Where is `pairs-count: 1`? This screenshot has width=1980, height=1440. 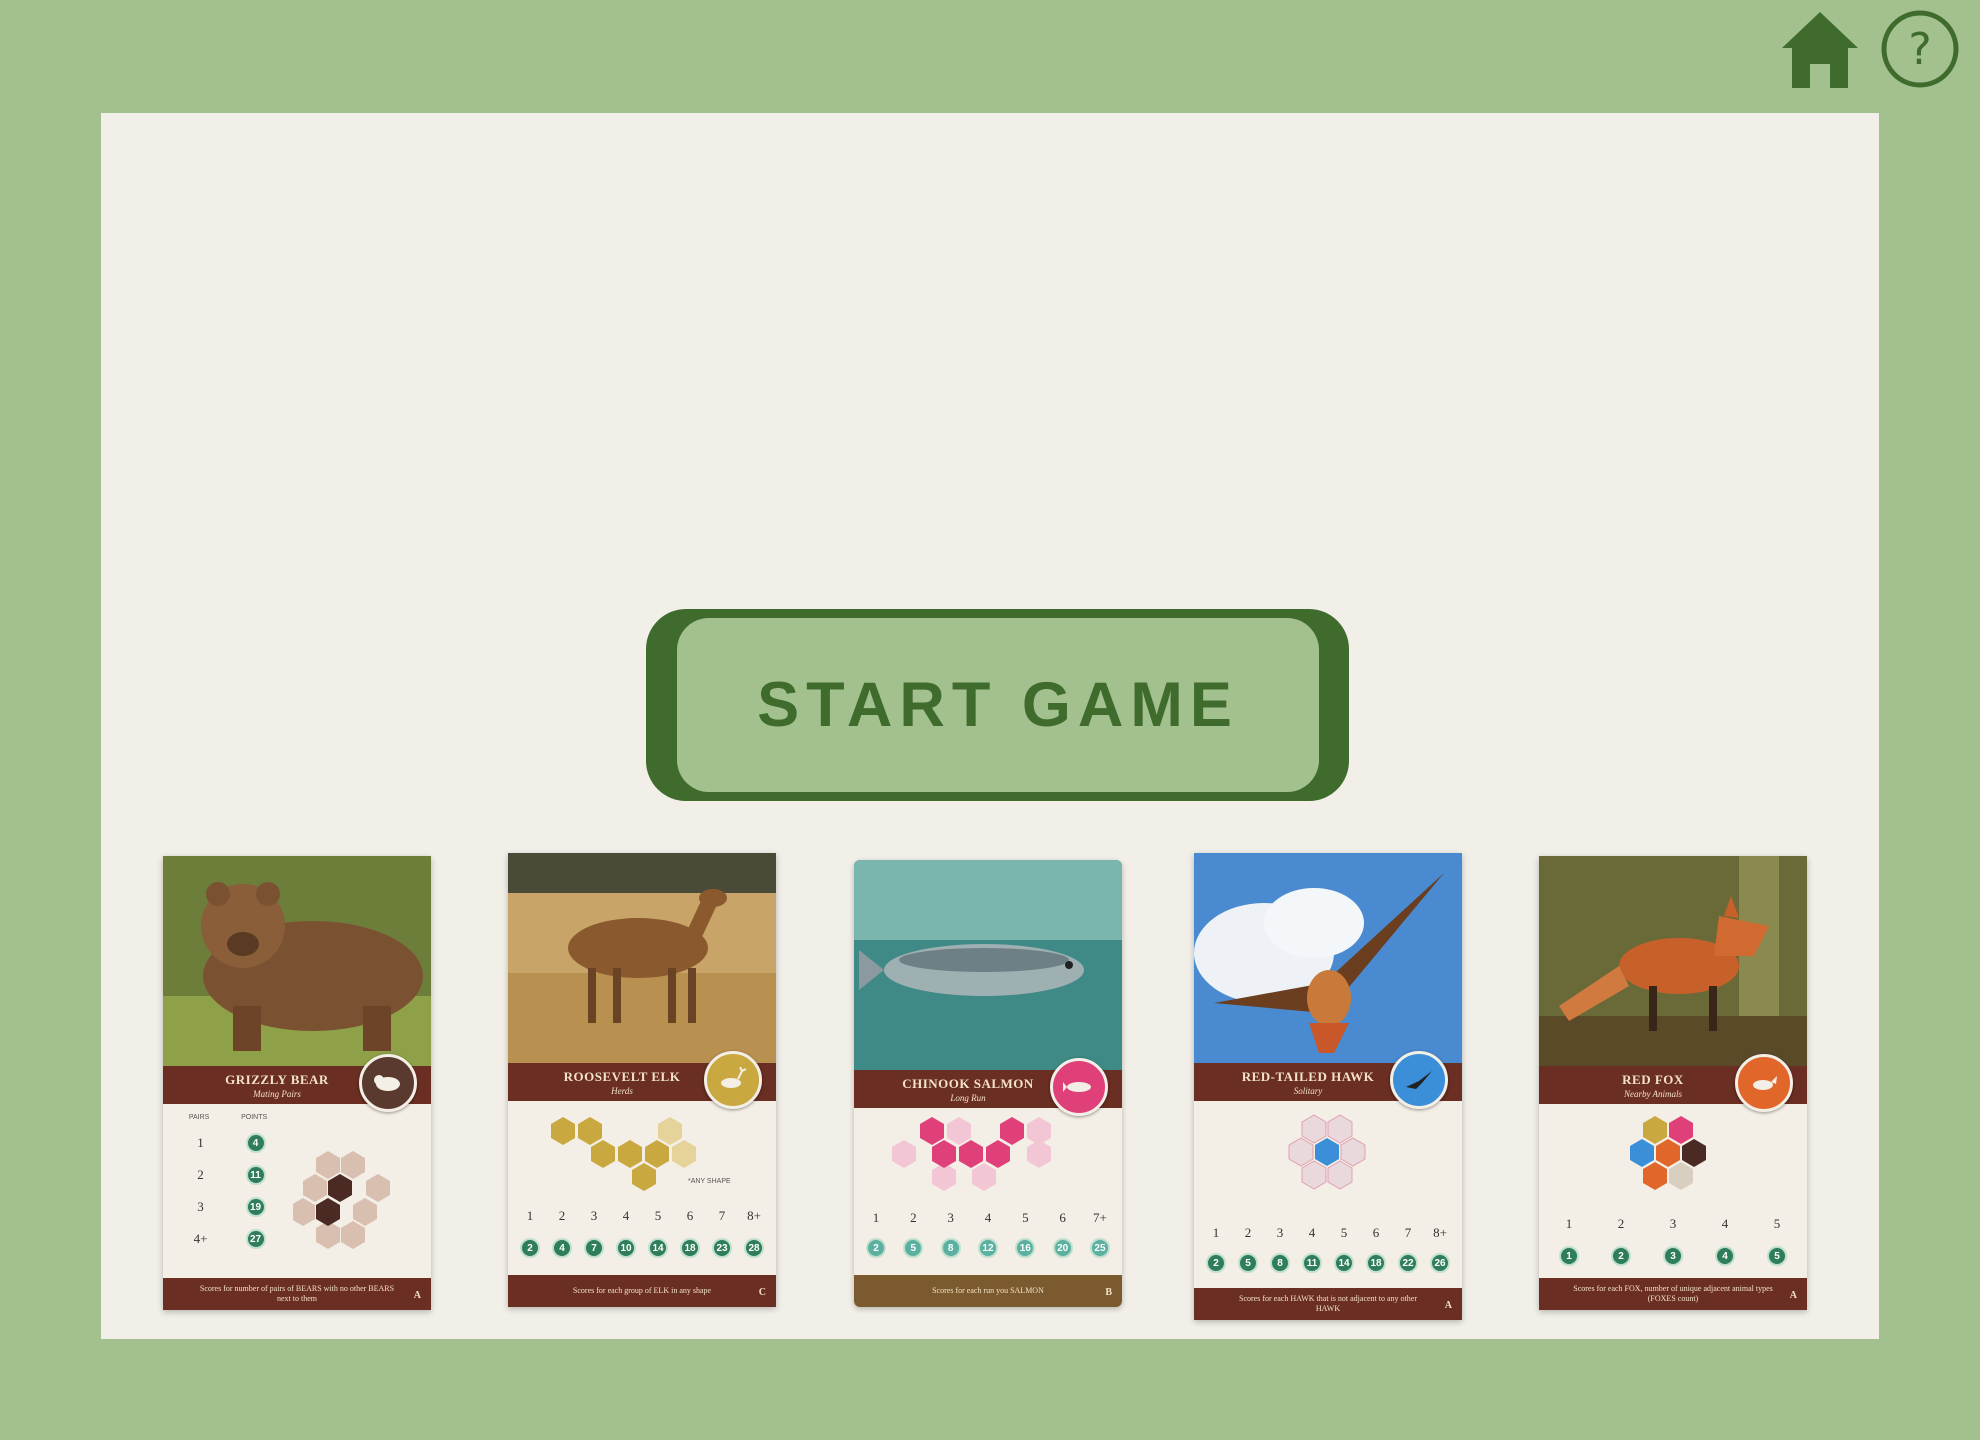
pairs-count: 1 is located at coordinates (200, 1142).